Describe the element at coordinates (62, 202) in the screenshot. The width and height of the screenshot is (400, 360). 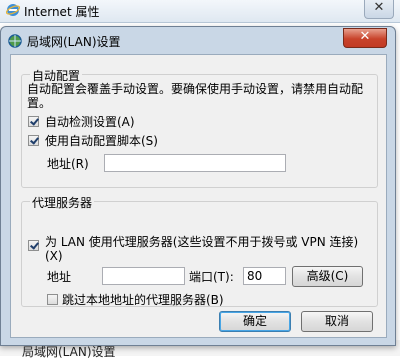
I see `proxy-legend: 代理服务器` at that location.